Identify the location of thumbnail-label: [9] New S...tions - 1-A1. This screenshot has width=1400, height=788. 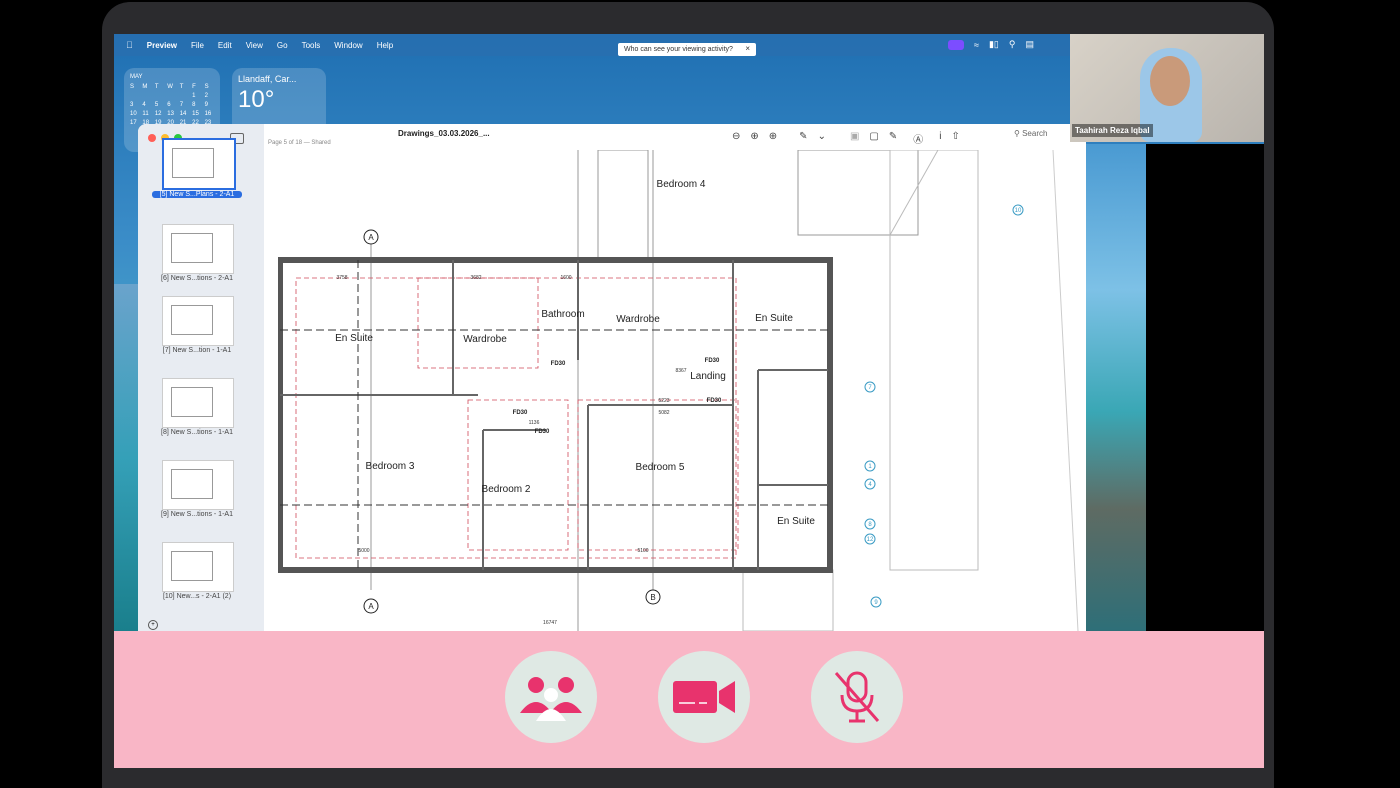
(197, 514).